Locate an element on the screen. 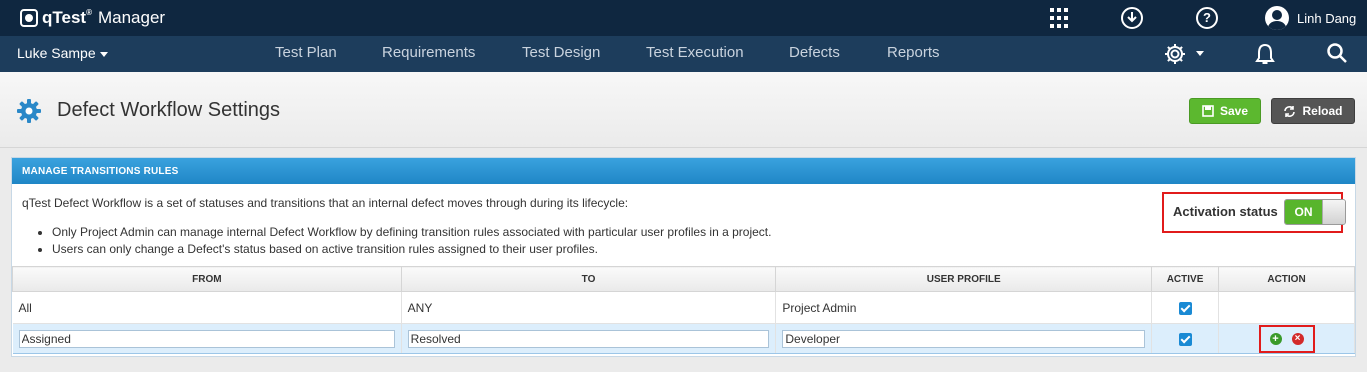 The height and width of the screenshot is (372, 1367). table-row-editing: + × is located at coordinates (683, 338).